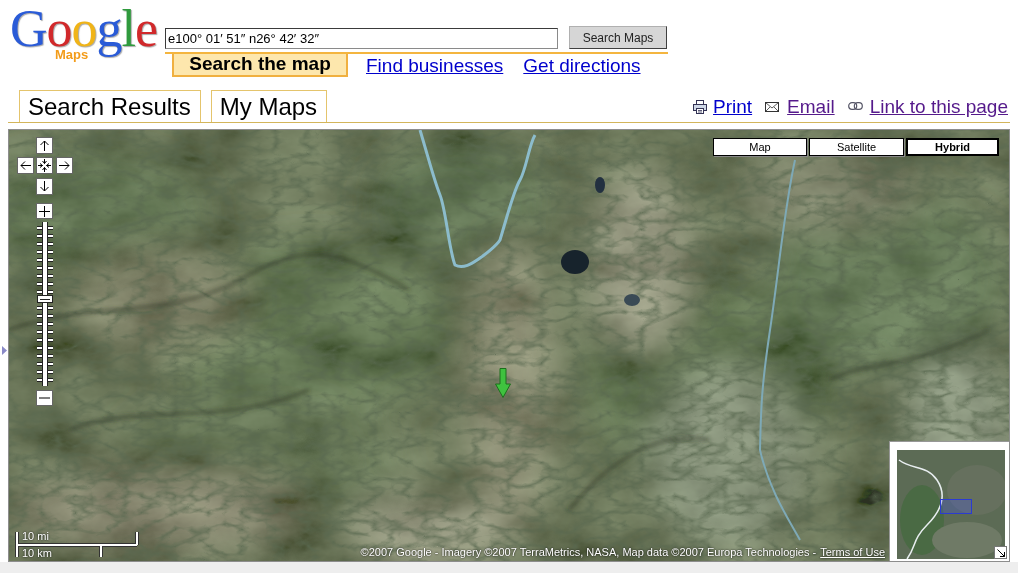 This screenshot has width=1018, height=573. Describe the element at coordinates (852, 552) in the screenshot. I see `terms-of-use-link: Terms of Use` at that location.